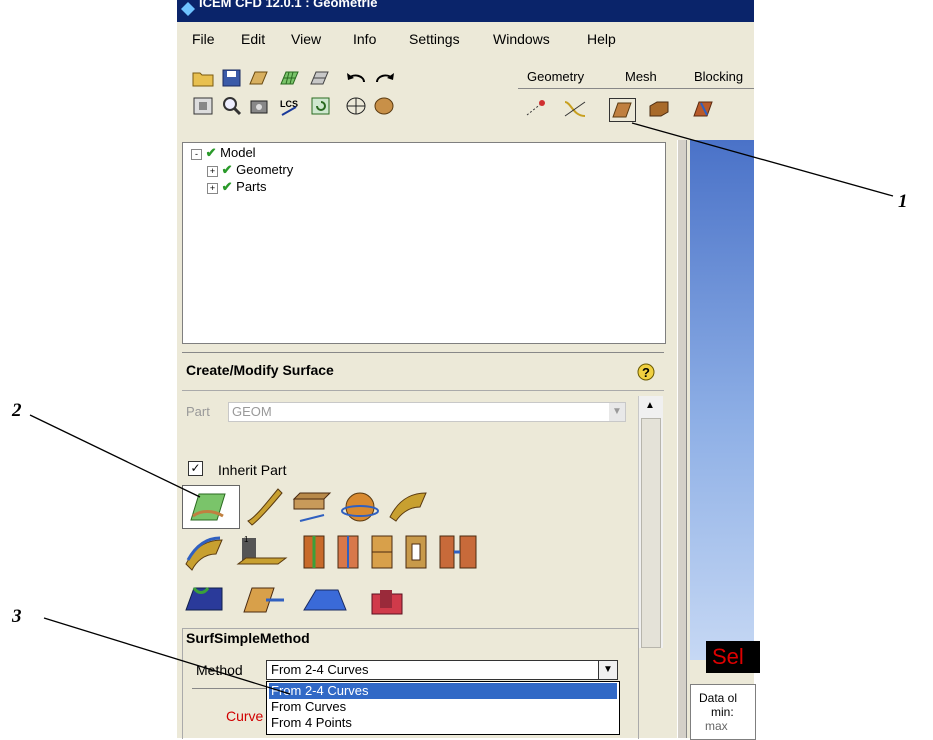 The height and width of the screenshot is (740, 933). Describe the element at coordinates (17, 410) in the screenshot. I see `callout-2: 2` at that location.